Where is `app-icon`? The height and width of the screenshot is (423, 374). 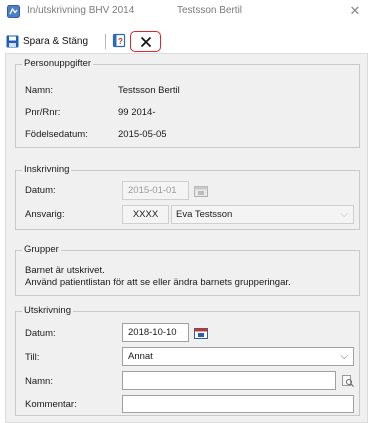
app-icon is located at coordinates (13, 11).